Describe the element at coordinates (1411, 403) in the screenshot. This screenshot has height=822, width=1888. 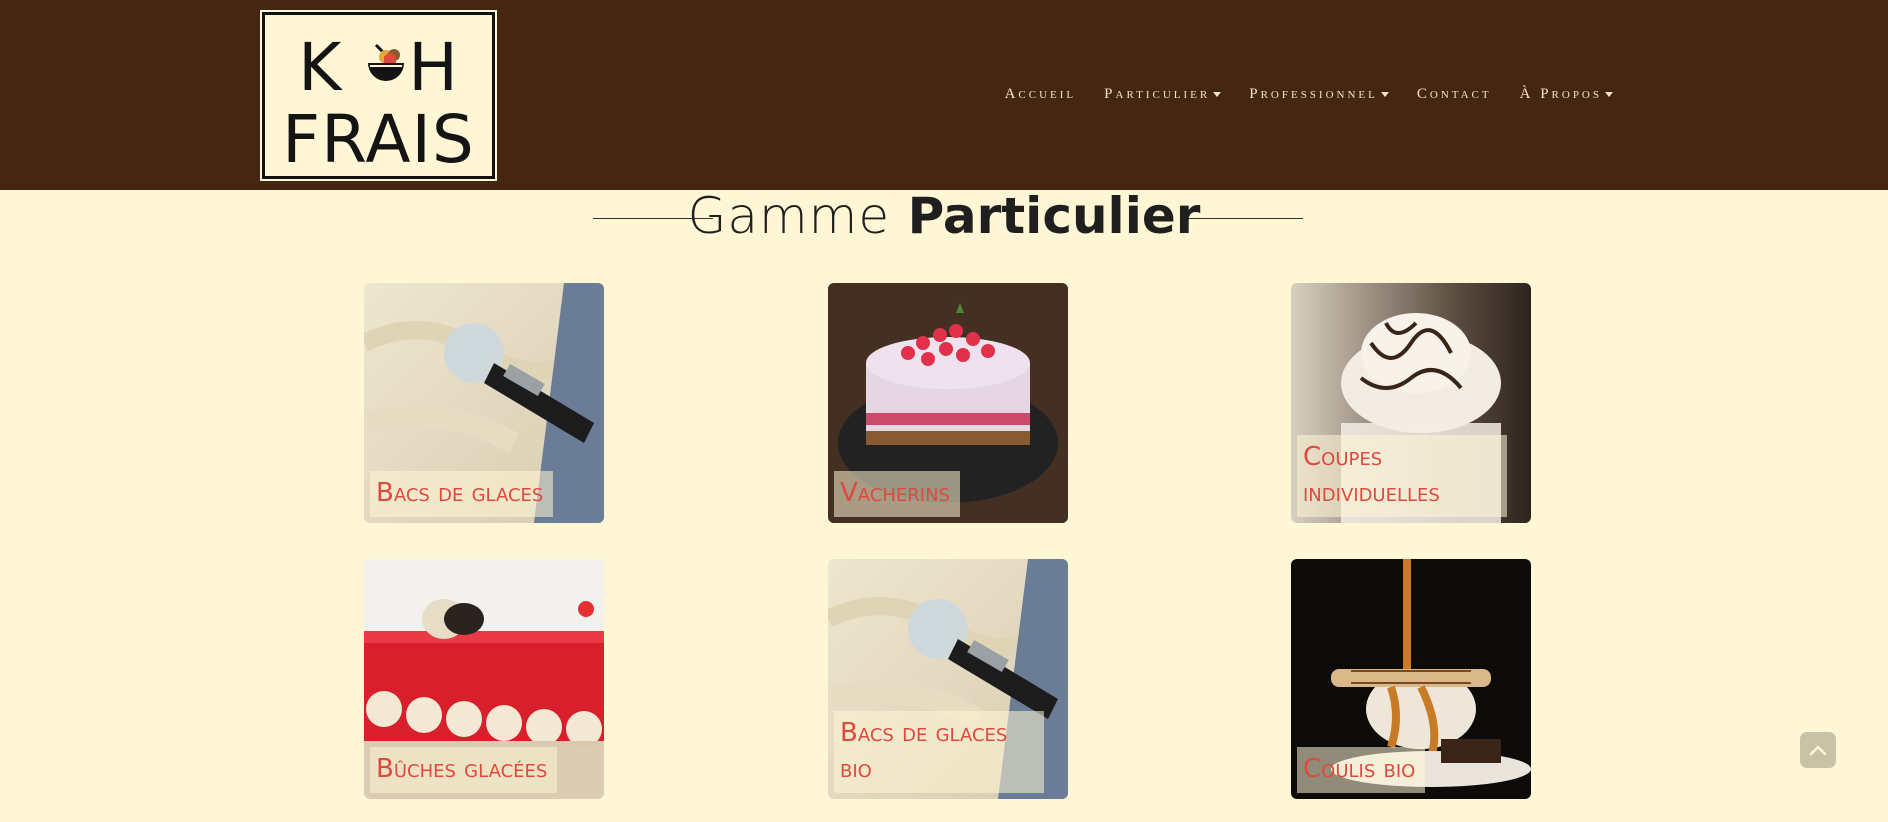
I see `product-card-coupes-individuelles: Coupes individuelles` at that location.